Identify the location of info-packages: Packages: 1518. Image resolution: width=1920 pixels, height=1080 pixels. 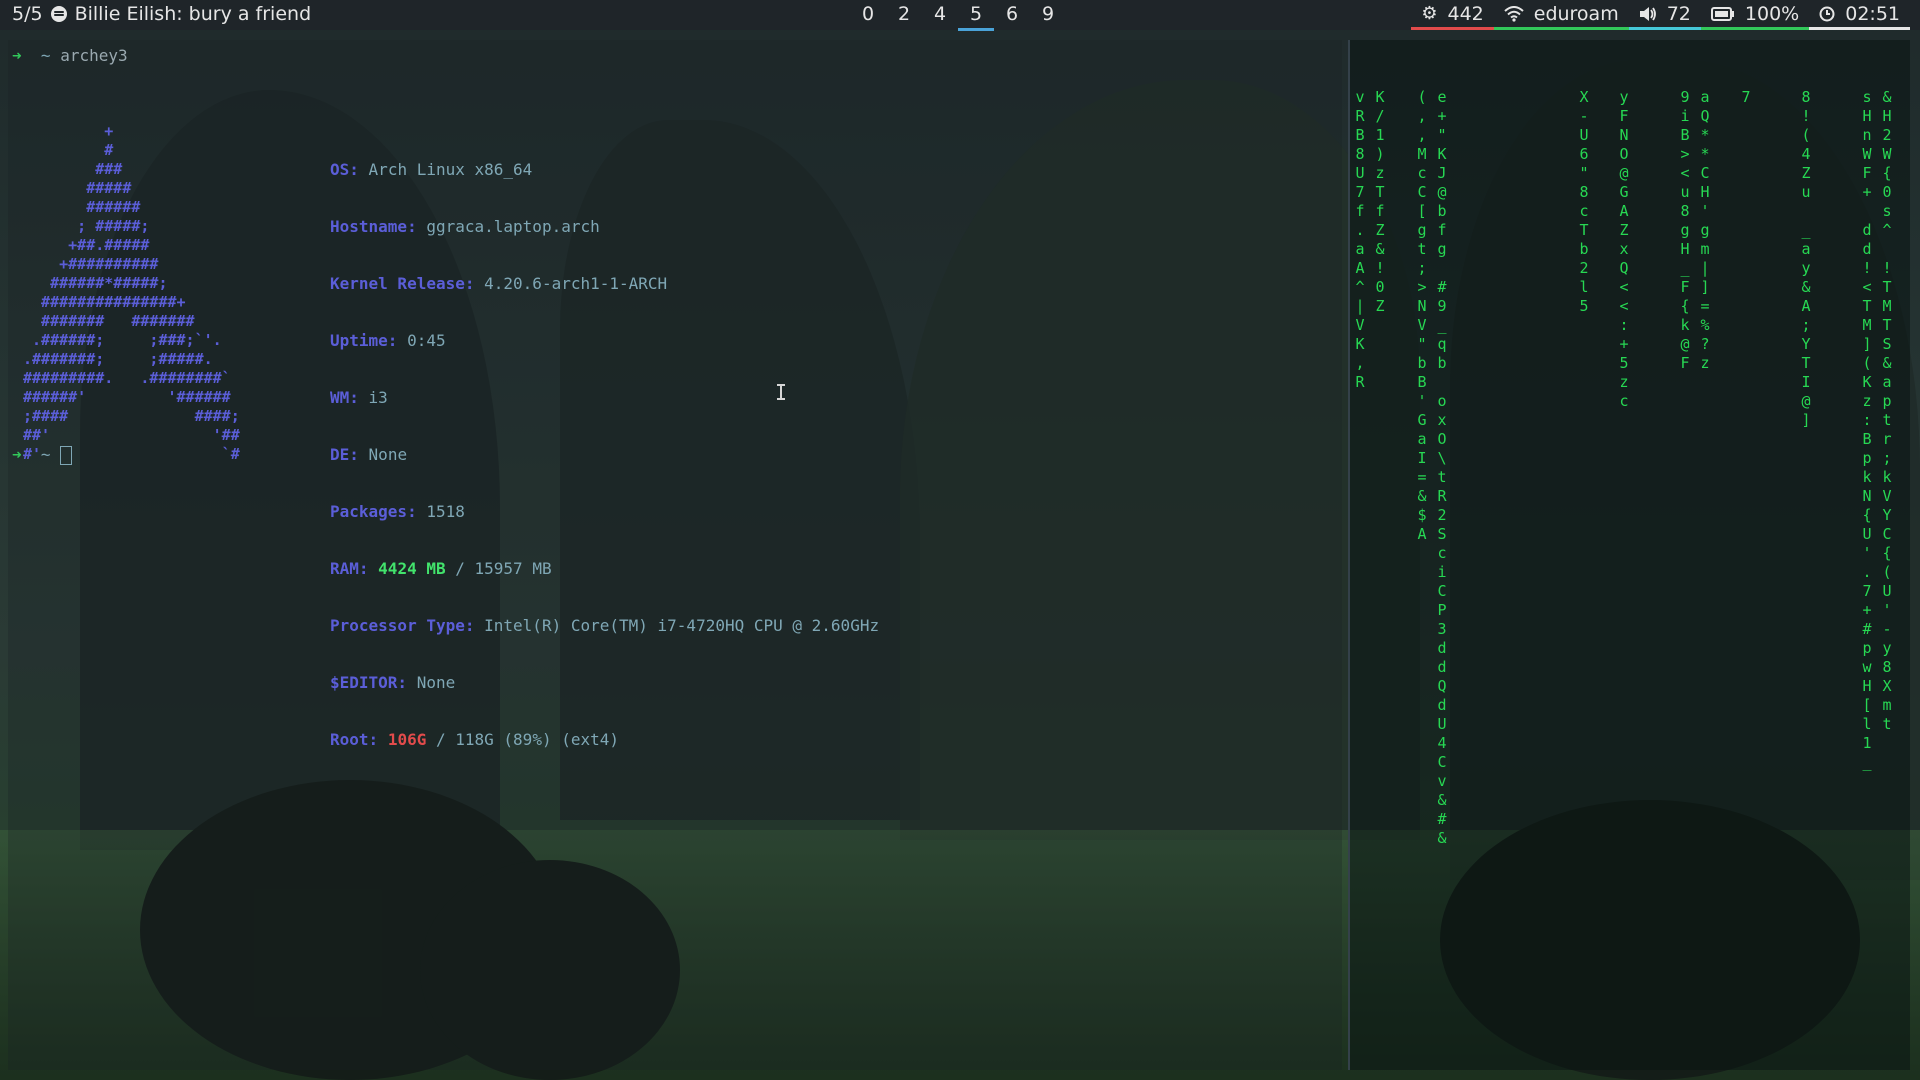
(397, 511).